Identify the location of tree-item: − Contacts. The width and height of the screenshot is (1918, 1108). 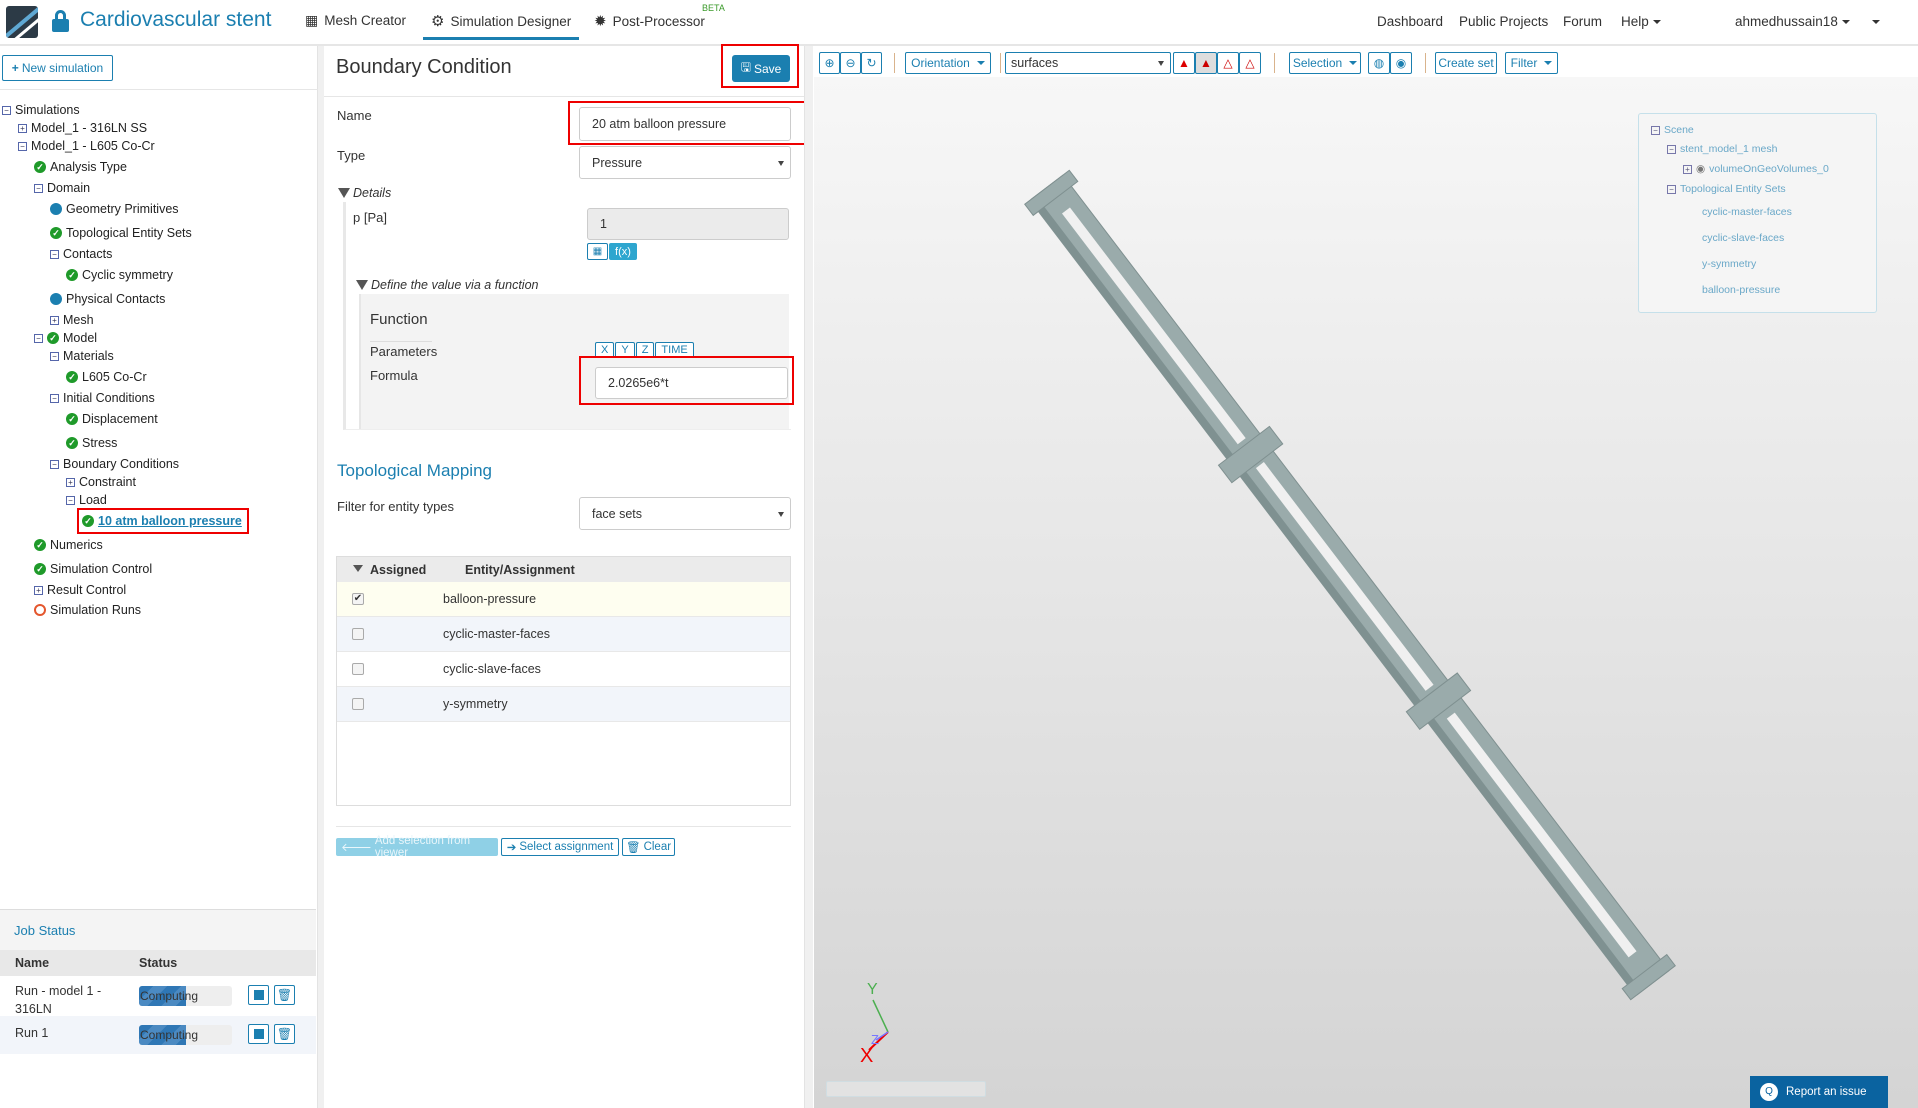
(81, 254).